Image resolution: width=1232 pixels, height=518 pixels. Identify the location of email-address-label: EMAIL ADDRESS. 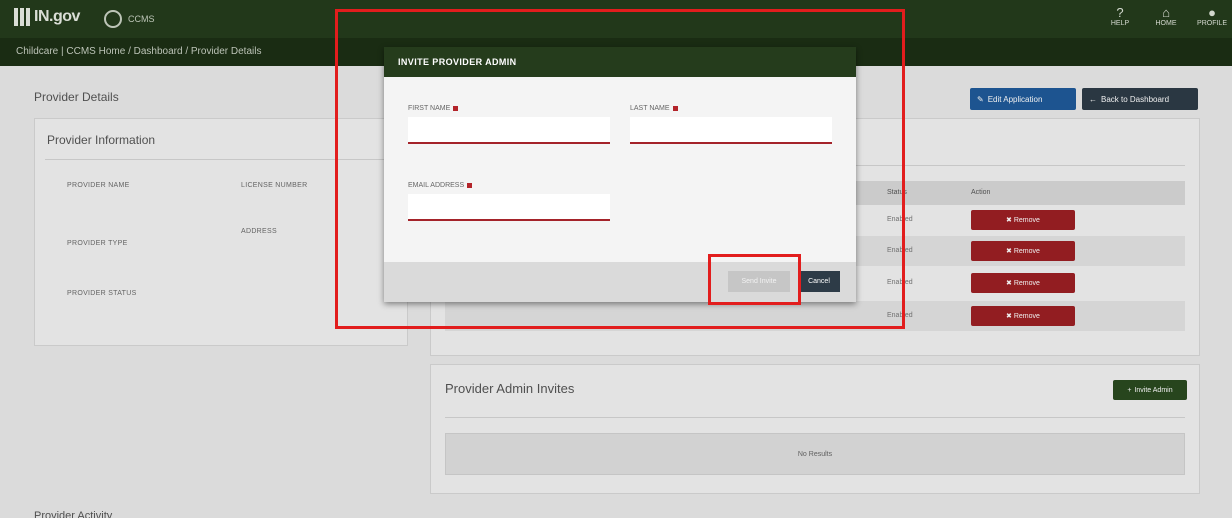
(440, 185).